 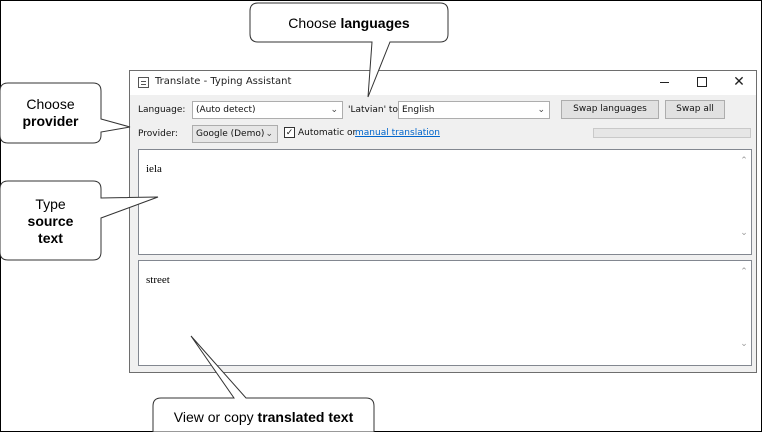 What do you see at coordinates (672, 133) in the screenshot?
I see `progress-bar` at bounding box center [672, 133].